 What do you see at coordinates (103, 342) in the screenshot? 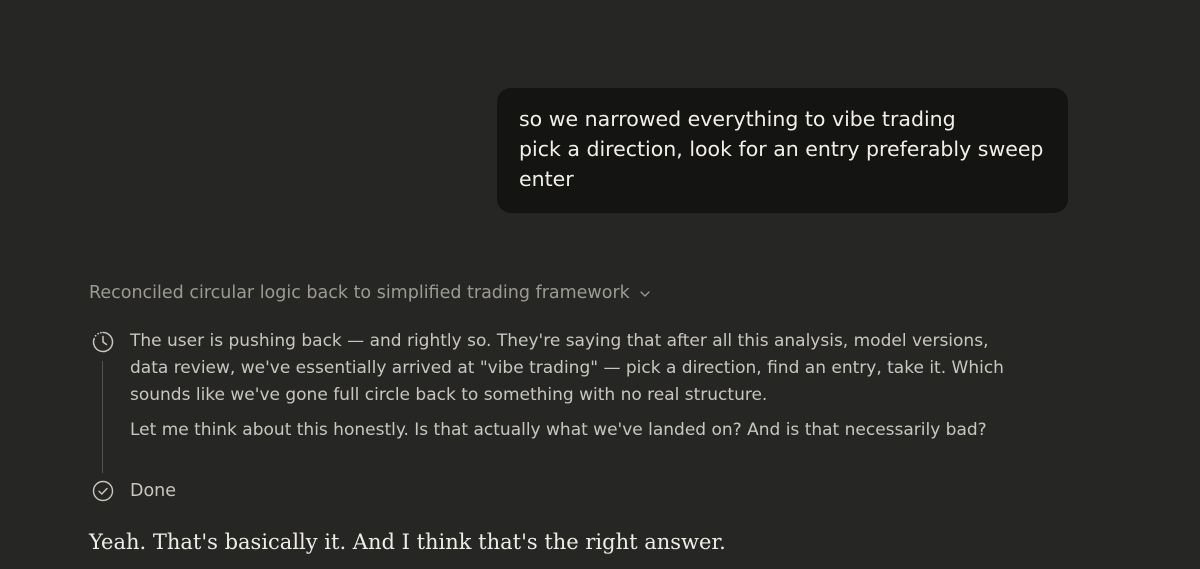
I see `clock-icon` at bounding box center [103, 342].